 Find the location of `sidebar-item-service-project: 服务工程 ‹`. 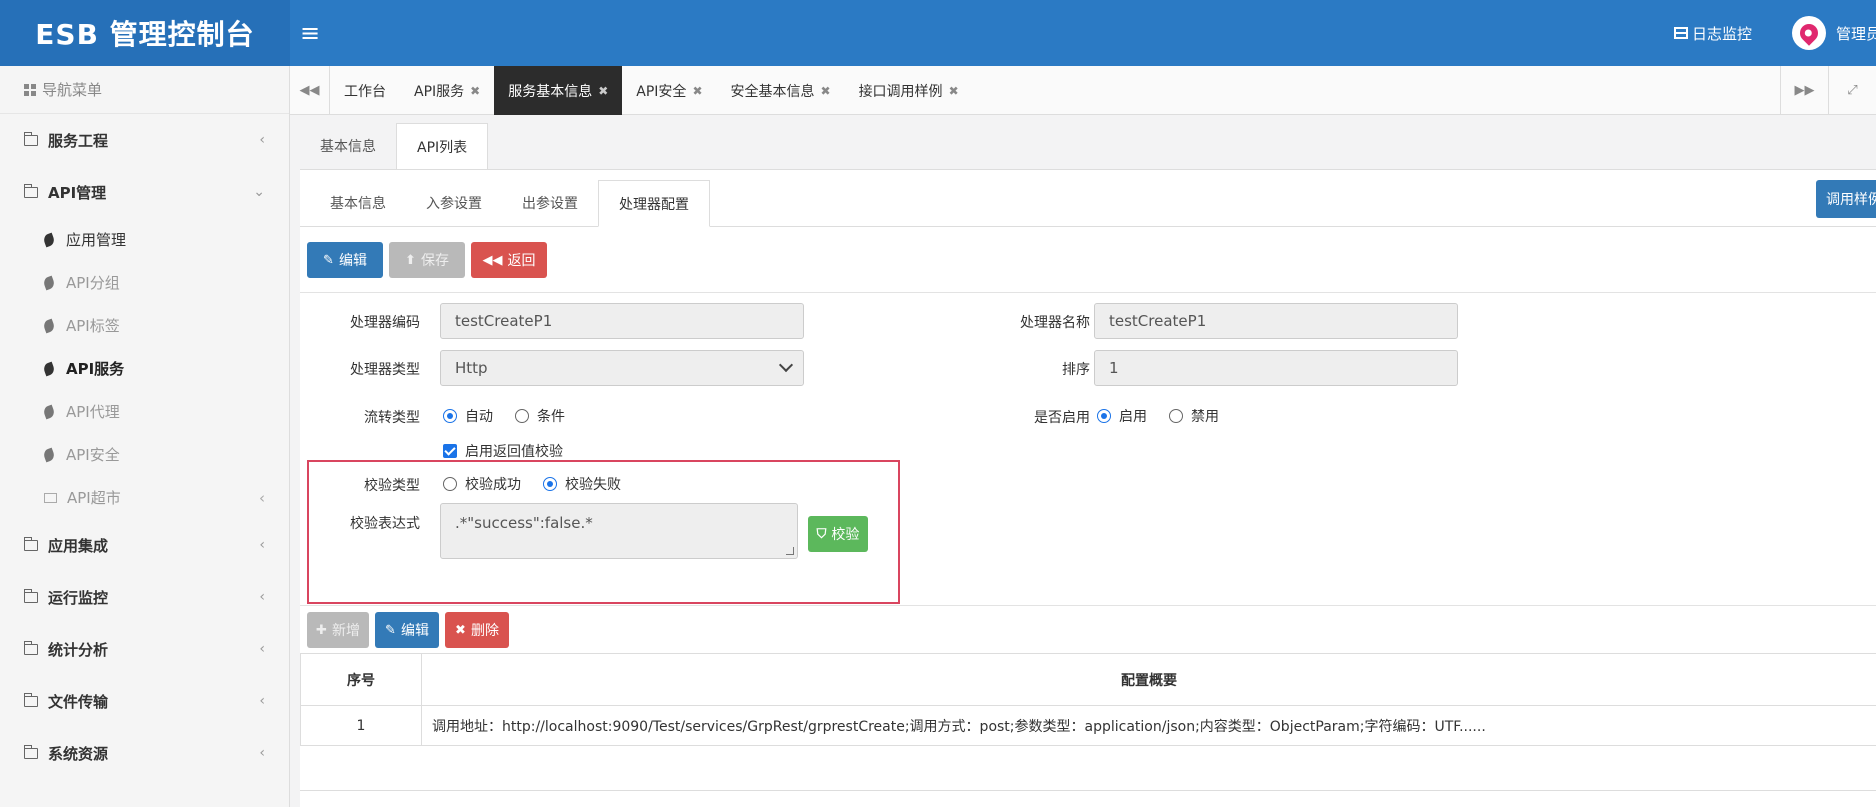

sidebar-item-service-project: 服务工程 ‹ is located at coordinates (144, 140).